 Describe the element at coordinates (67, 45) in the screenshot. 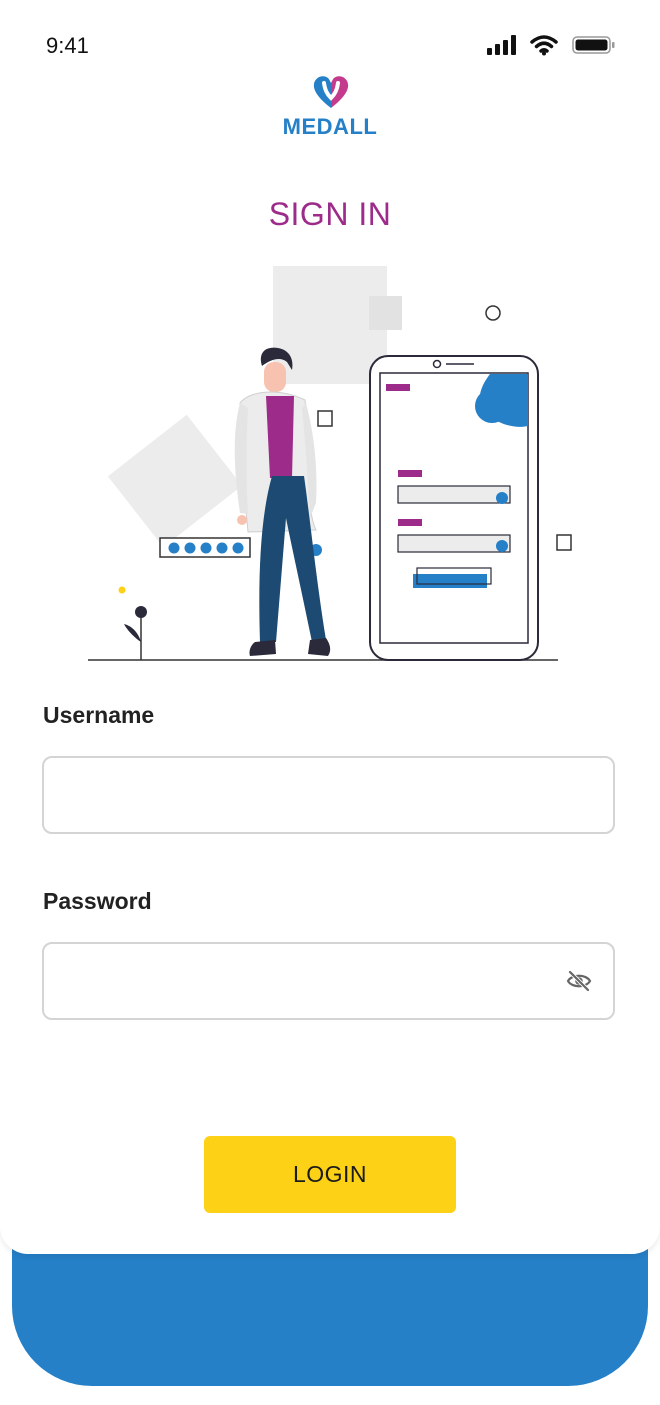

I see `status-time: 9:41` at that location.